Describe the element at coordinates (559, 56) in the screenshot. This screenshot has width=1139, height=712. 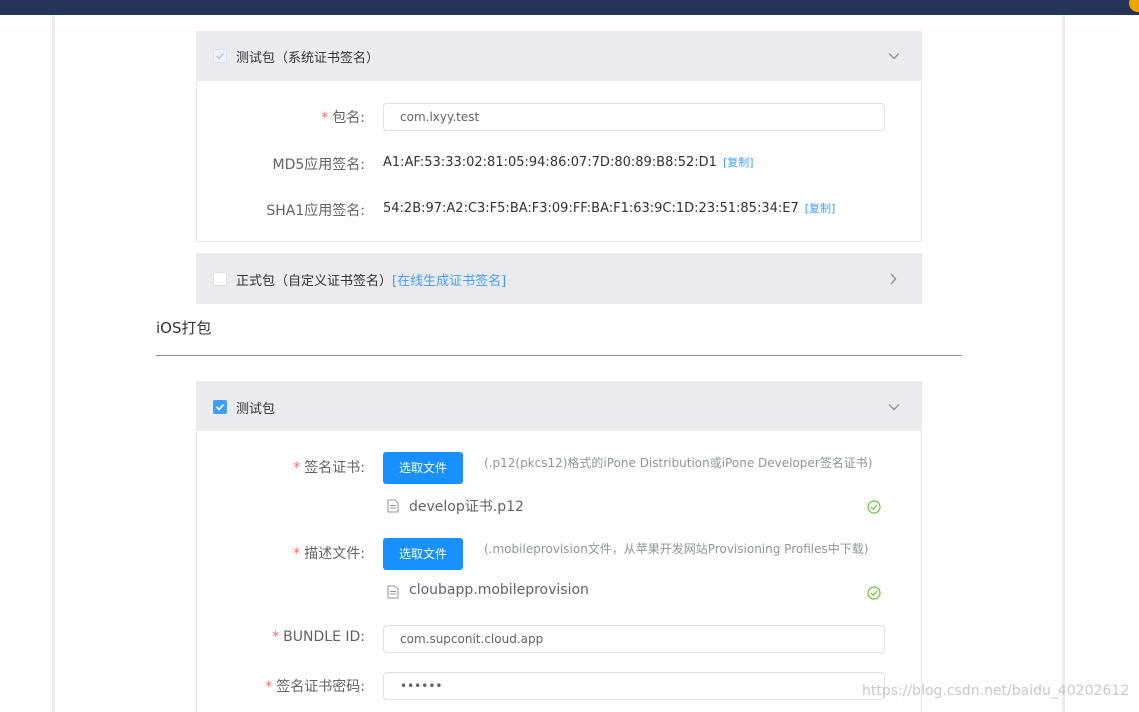
I see `android-test-panel-header: 测试包（系统证书签名）` at that location.